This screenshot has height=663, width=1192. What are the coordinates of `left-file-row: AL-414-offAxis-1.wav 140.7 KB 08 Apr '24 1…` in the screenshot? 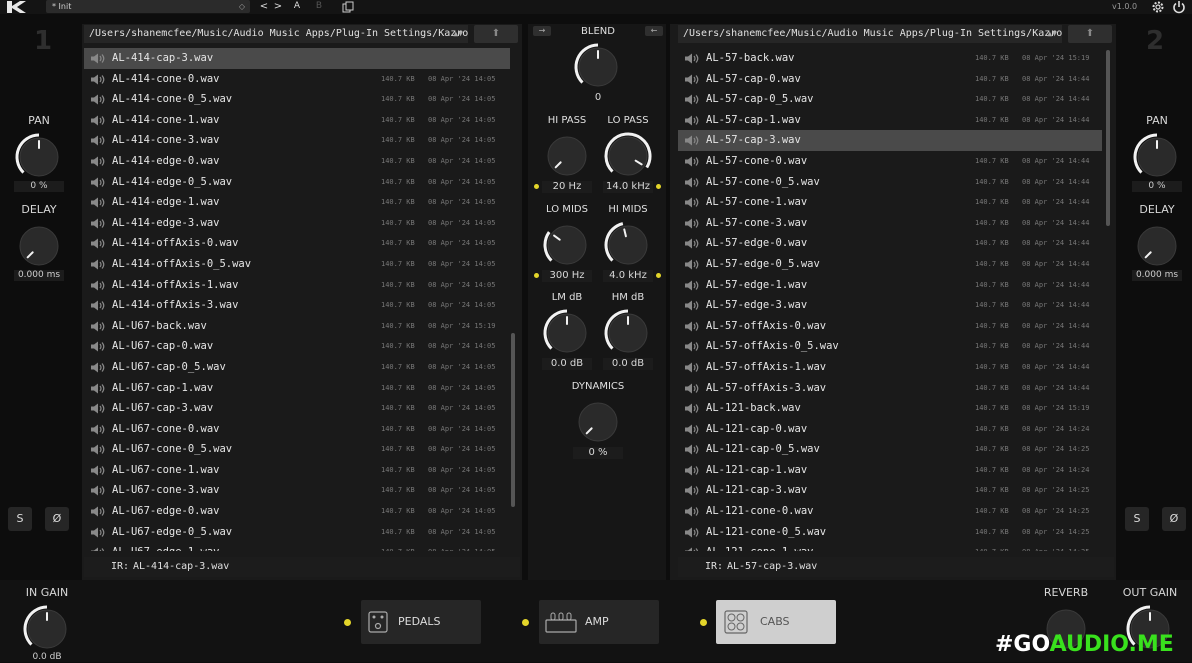 It's located at (297, 285).